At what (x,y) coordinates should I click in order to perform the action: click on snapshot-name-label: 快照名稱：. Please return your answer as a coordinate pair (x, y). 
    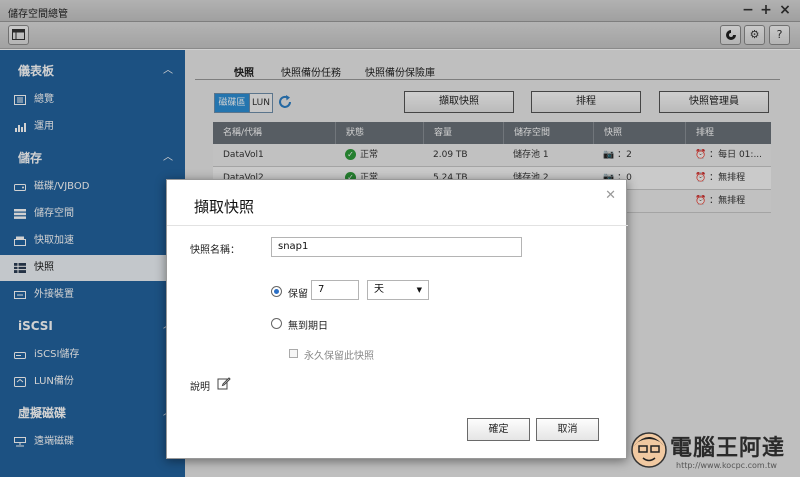
    Looking at the image, I should click on (215, 250).